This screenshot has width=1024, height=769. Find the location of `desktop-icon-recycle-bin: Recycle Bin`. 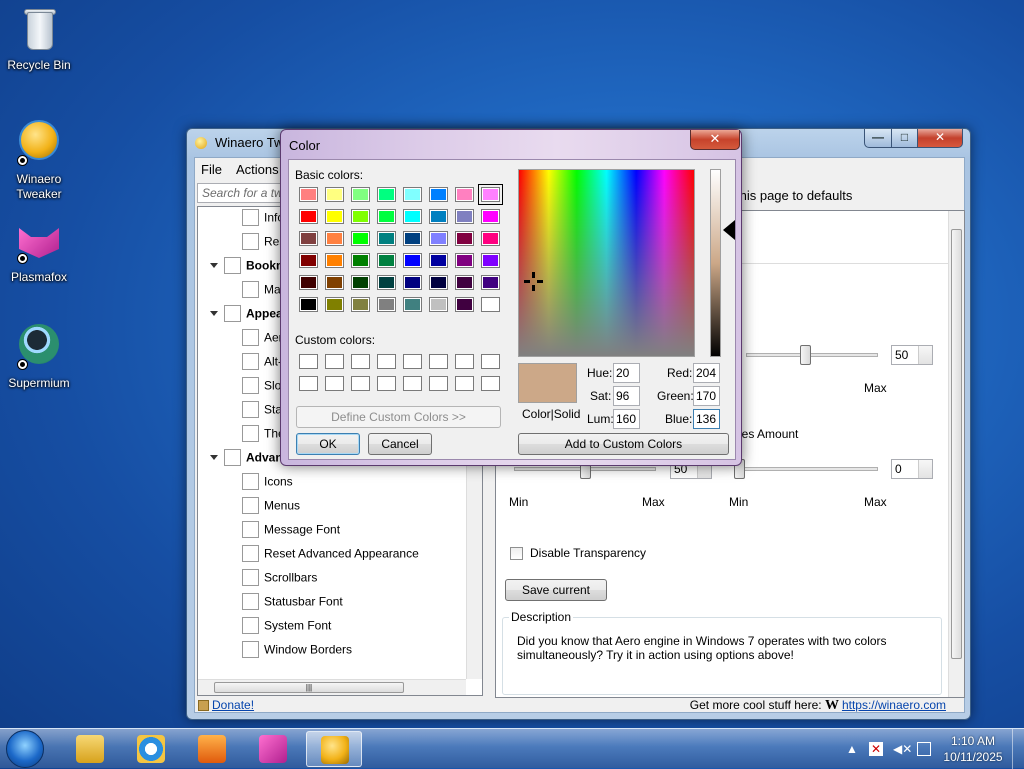

desktop-icon-recycle-bin: Recycle Bin is located at coordinates (39, 39).